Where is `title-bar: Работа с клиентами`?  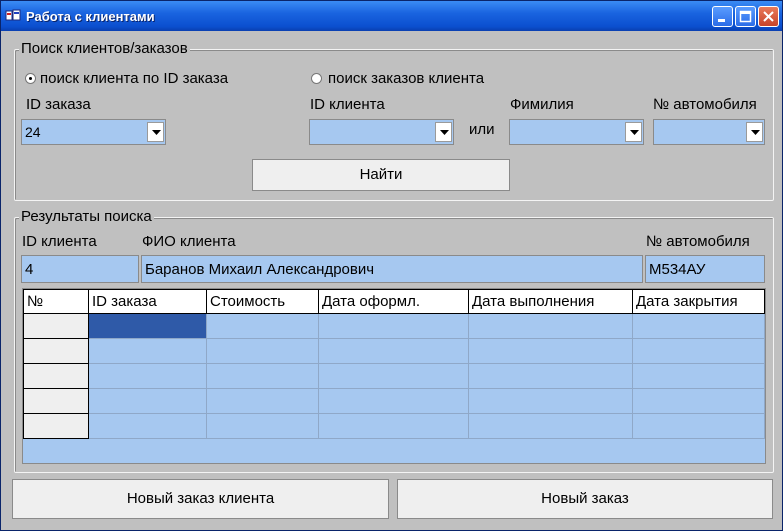
title-bar: Работа с клиентами is located at coordinates (391, 16).